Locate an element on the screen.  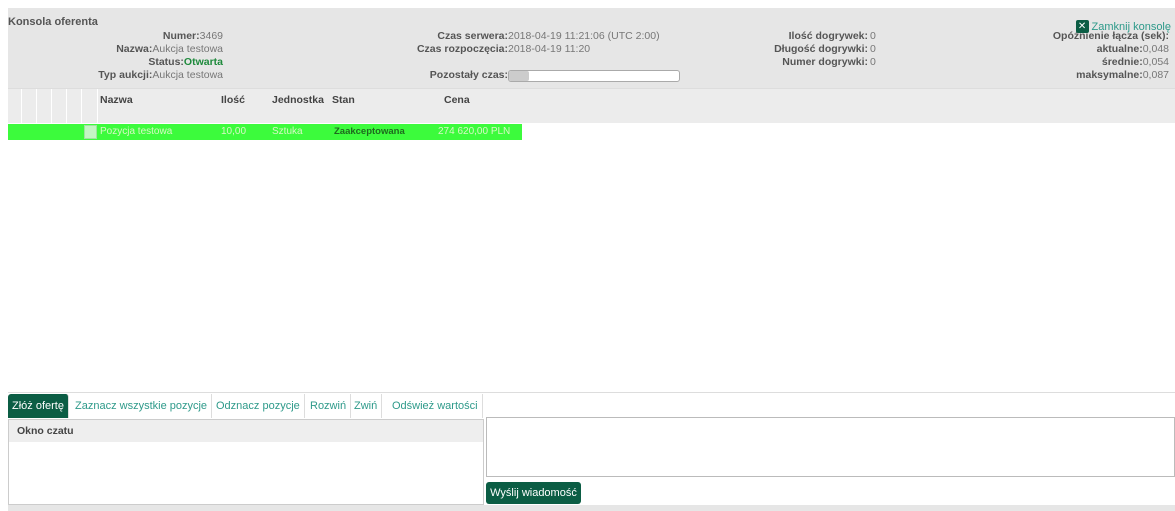
overtime-length-value: 0 is located at coordinates (873, 49).